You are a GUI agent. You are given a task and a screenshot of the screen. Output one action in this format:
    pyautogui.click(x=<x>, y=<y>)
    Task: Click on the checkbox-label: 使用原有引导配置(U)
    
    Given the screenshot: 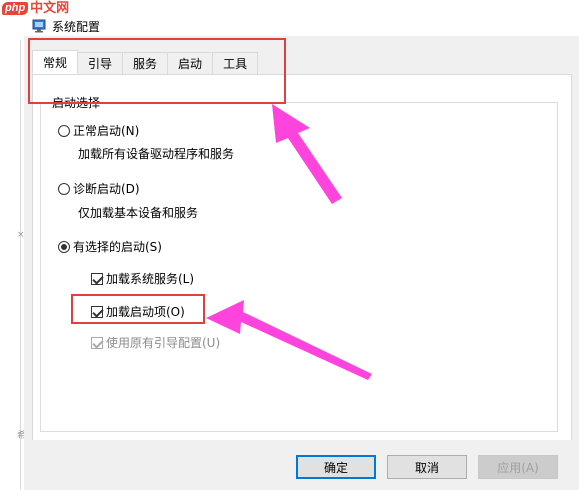 What is the action you would take?
    pyautogui.click(x=163, y=343)
    